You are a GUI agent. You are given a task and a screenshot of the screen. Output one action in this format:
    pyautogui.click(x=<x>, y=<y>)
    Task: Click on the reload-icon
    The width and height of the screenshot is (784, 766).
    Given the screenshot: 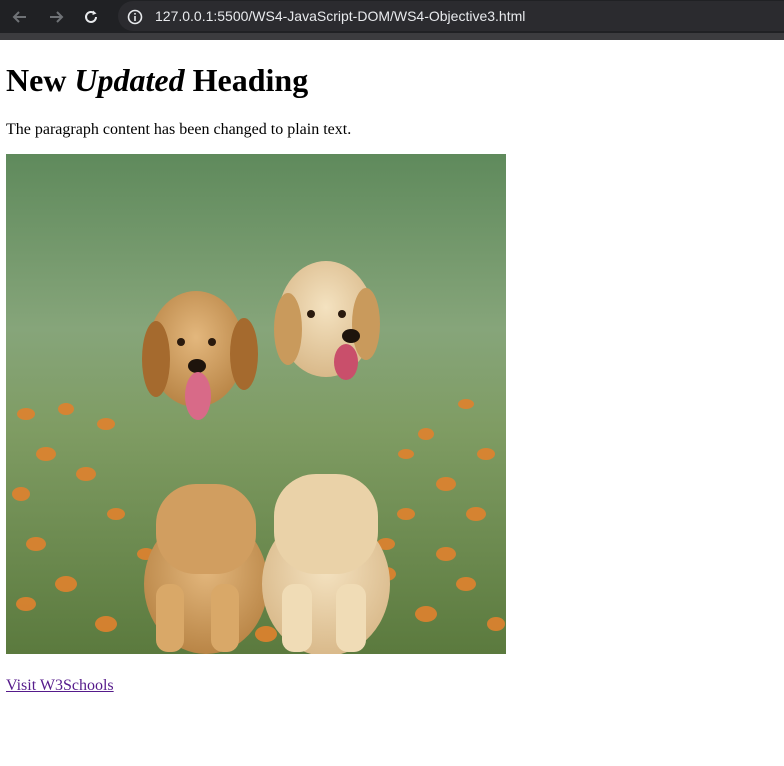 What is the action you would take?
    pyautogui.click(x=91, y=16)
    